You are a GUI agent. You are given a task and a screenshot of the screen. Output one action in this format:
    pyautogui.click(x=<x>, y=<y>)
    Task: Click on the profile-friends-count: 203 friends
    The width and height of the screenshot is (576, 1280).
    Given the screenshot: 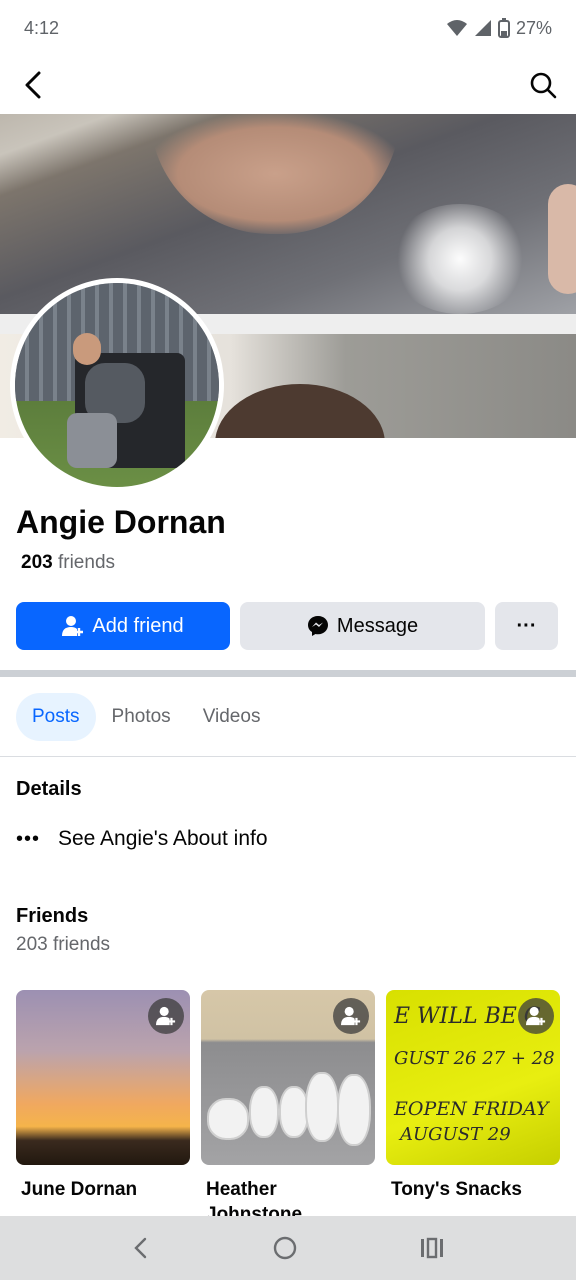 What is the action you would take?
    pyautogui.click(x=68, y=563)
    